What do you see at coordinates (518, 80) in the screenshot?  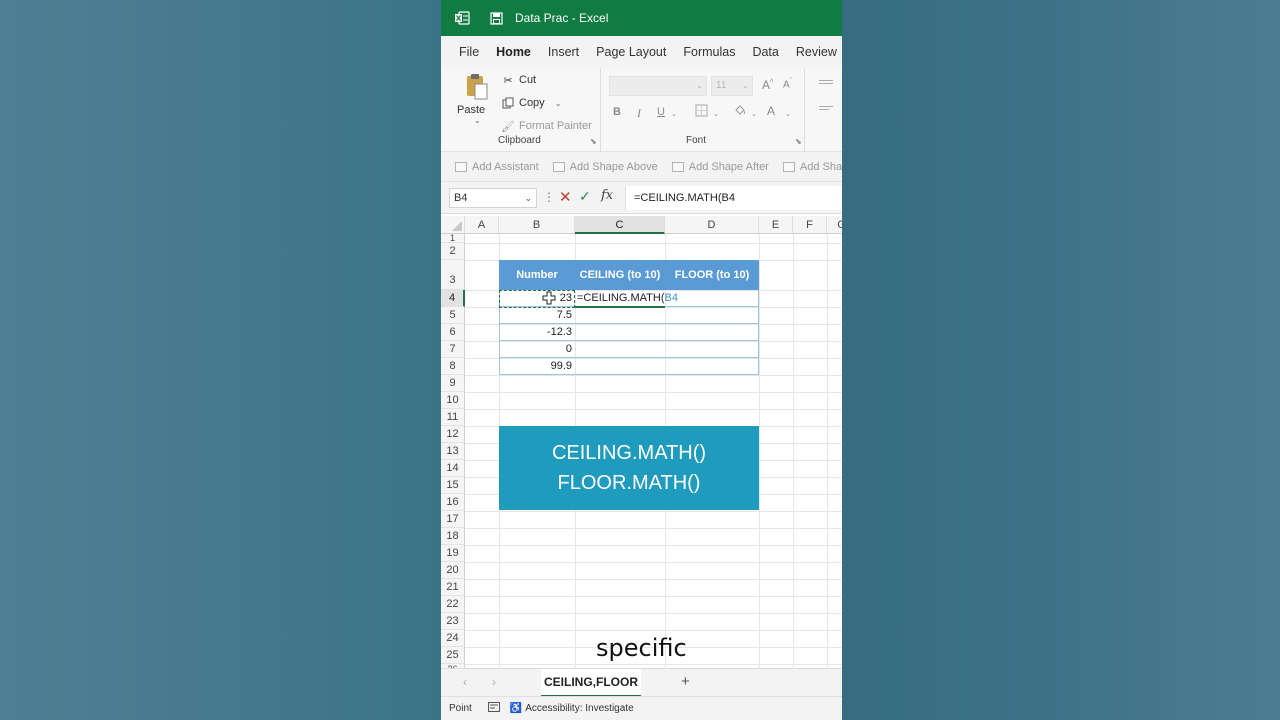 I see `cut-button: ✂ Cut` at bounding box center [518, 80].